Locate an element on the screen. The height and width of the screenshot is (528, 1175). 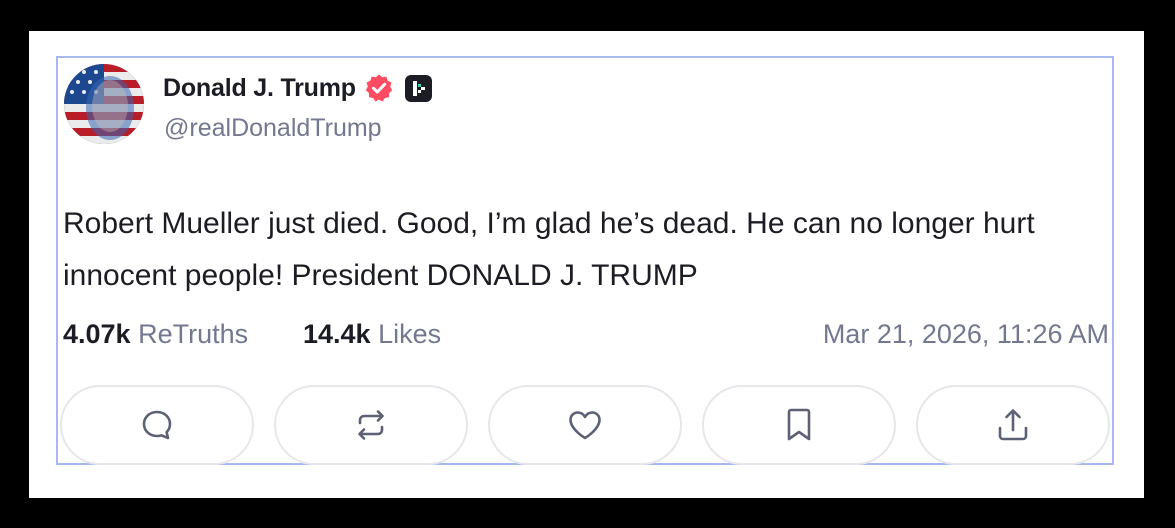
author-row: Donald J. Trump is located at coordinates (297, 88).